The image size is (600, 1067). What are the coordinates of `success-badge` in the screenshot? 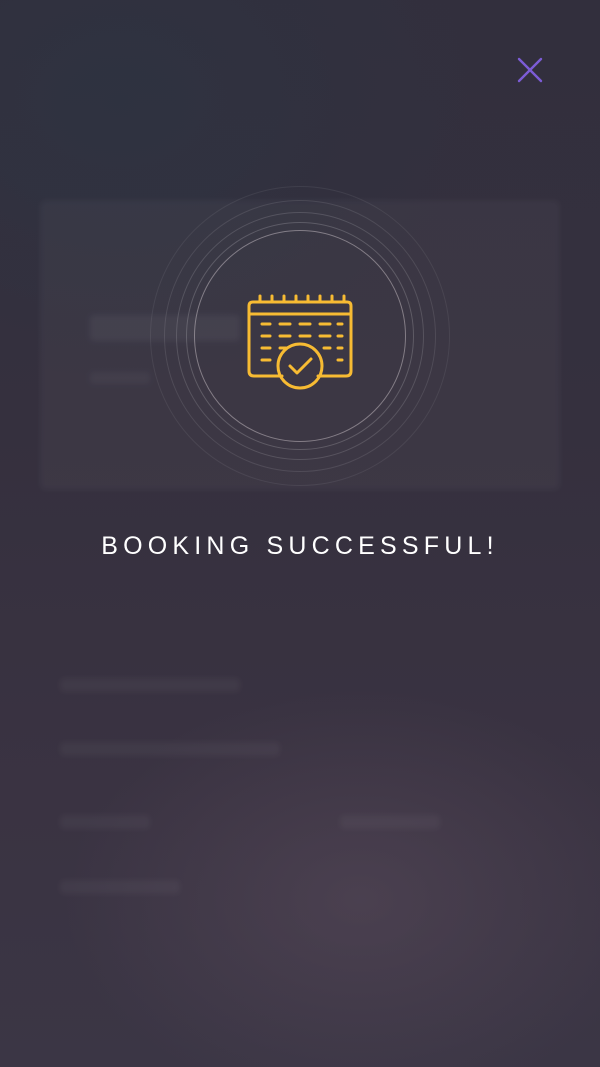 It's located at (300, 336).